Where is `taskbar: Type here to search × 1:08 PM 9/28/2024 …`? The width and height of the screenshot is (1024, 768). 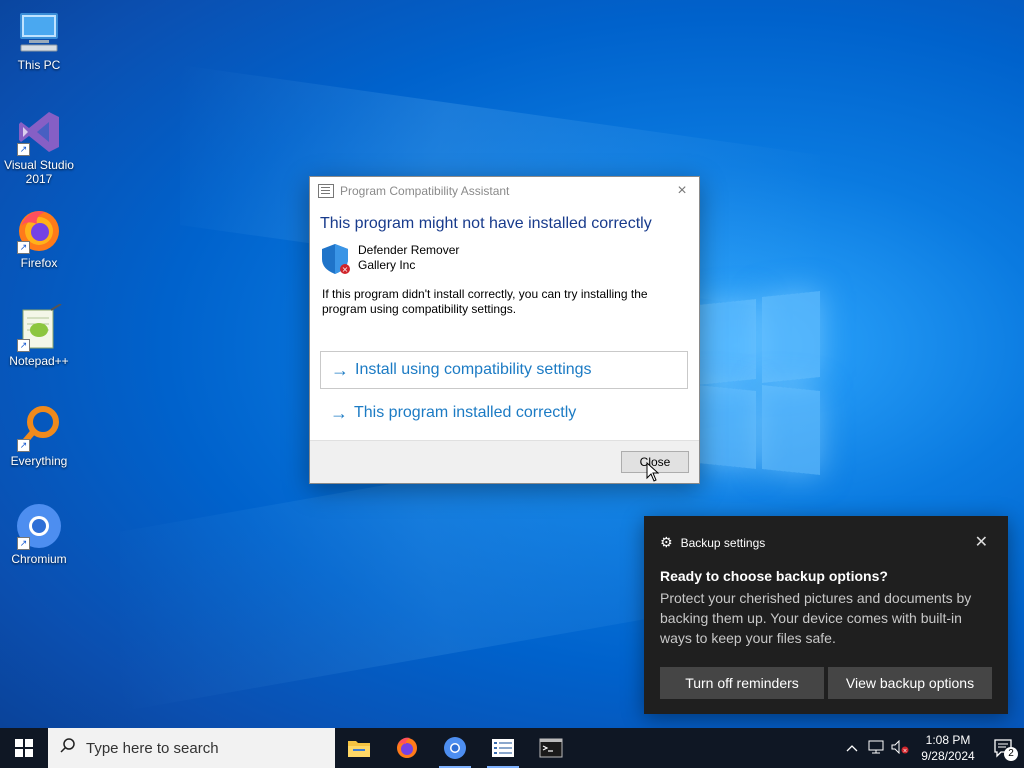
taskbar: Type here to search × 1:08 PM 9/28/2024 … is located at coordinates (512, 748).